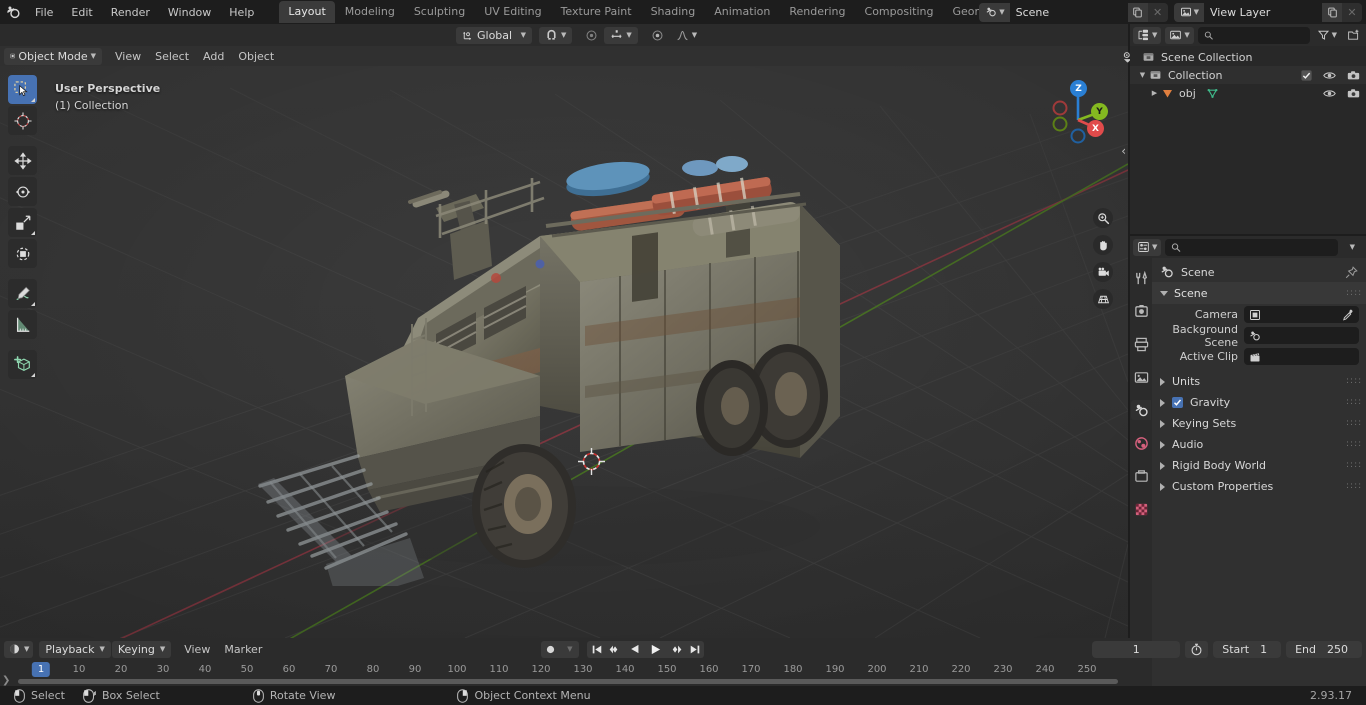 The width and height of the screenshot is (1366, 705). What do you see at coordinates (189, 12) in the screenshot?
I see `menu-window: Window` at bounding box center [189, 12].